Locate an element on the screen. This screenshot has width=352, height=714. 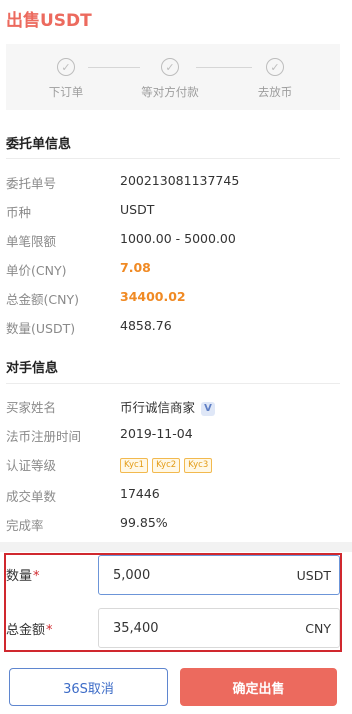
total-amount-input: 35,400 CNY is located at coordinates (219, 628).